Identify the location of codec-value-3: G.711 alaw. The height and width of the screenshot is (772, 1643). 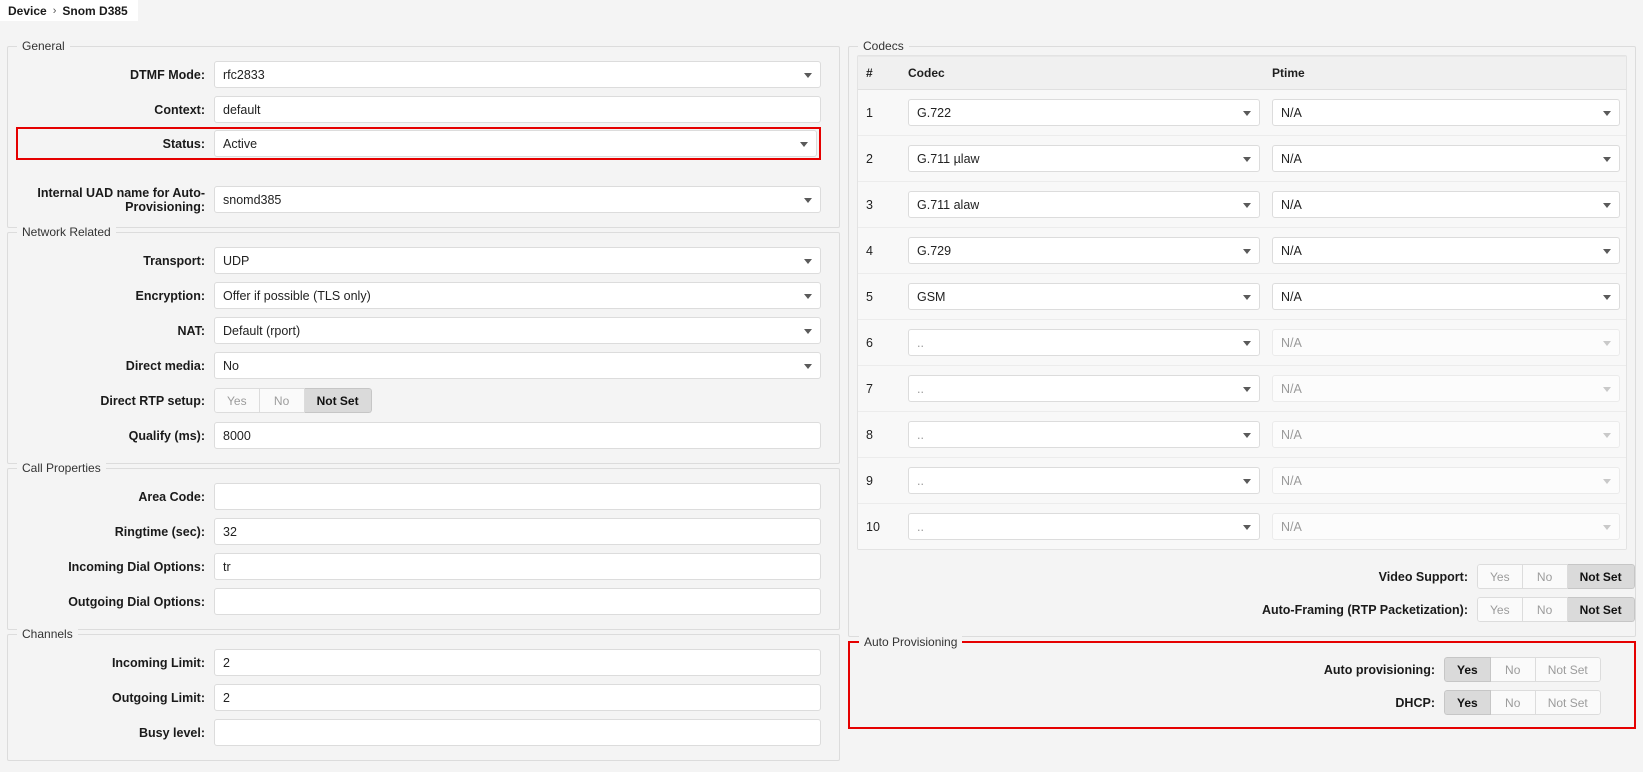
(948, 204).